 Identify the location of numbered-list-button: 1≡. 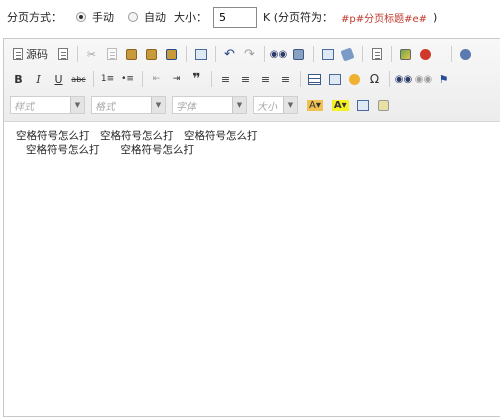
(107, 79).